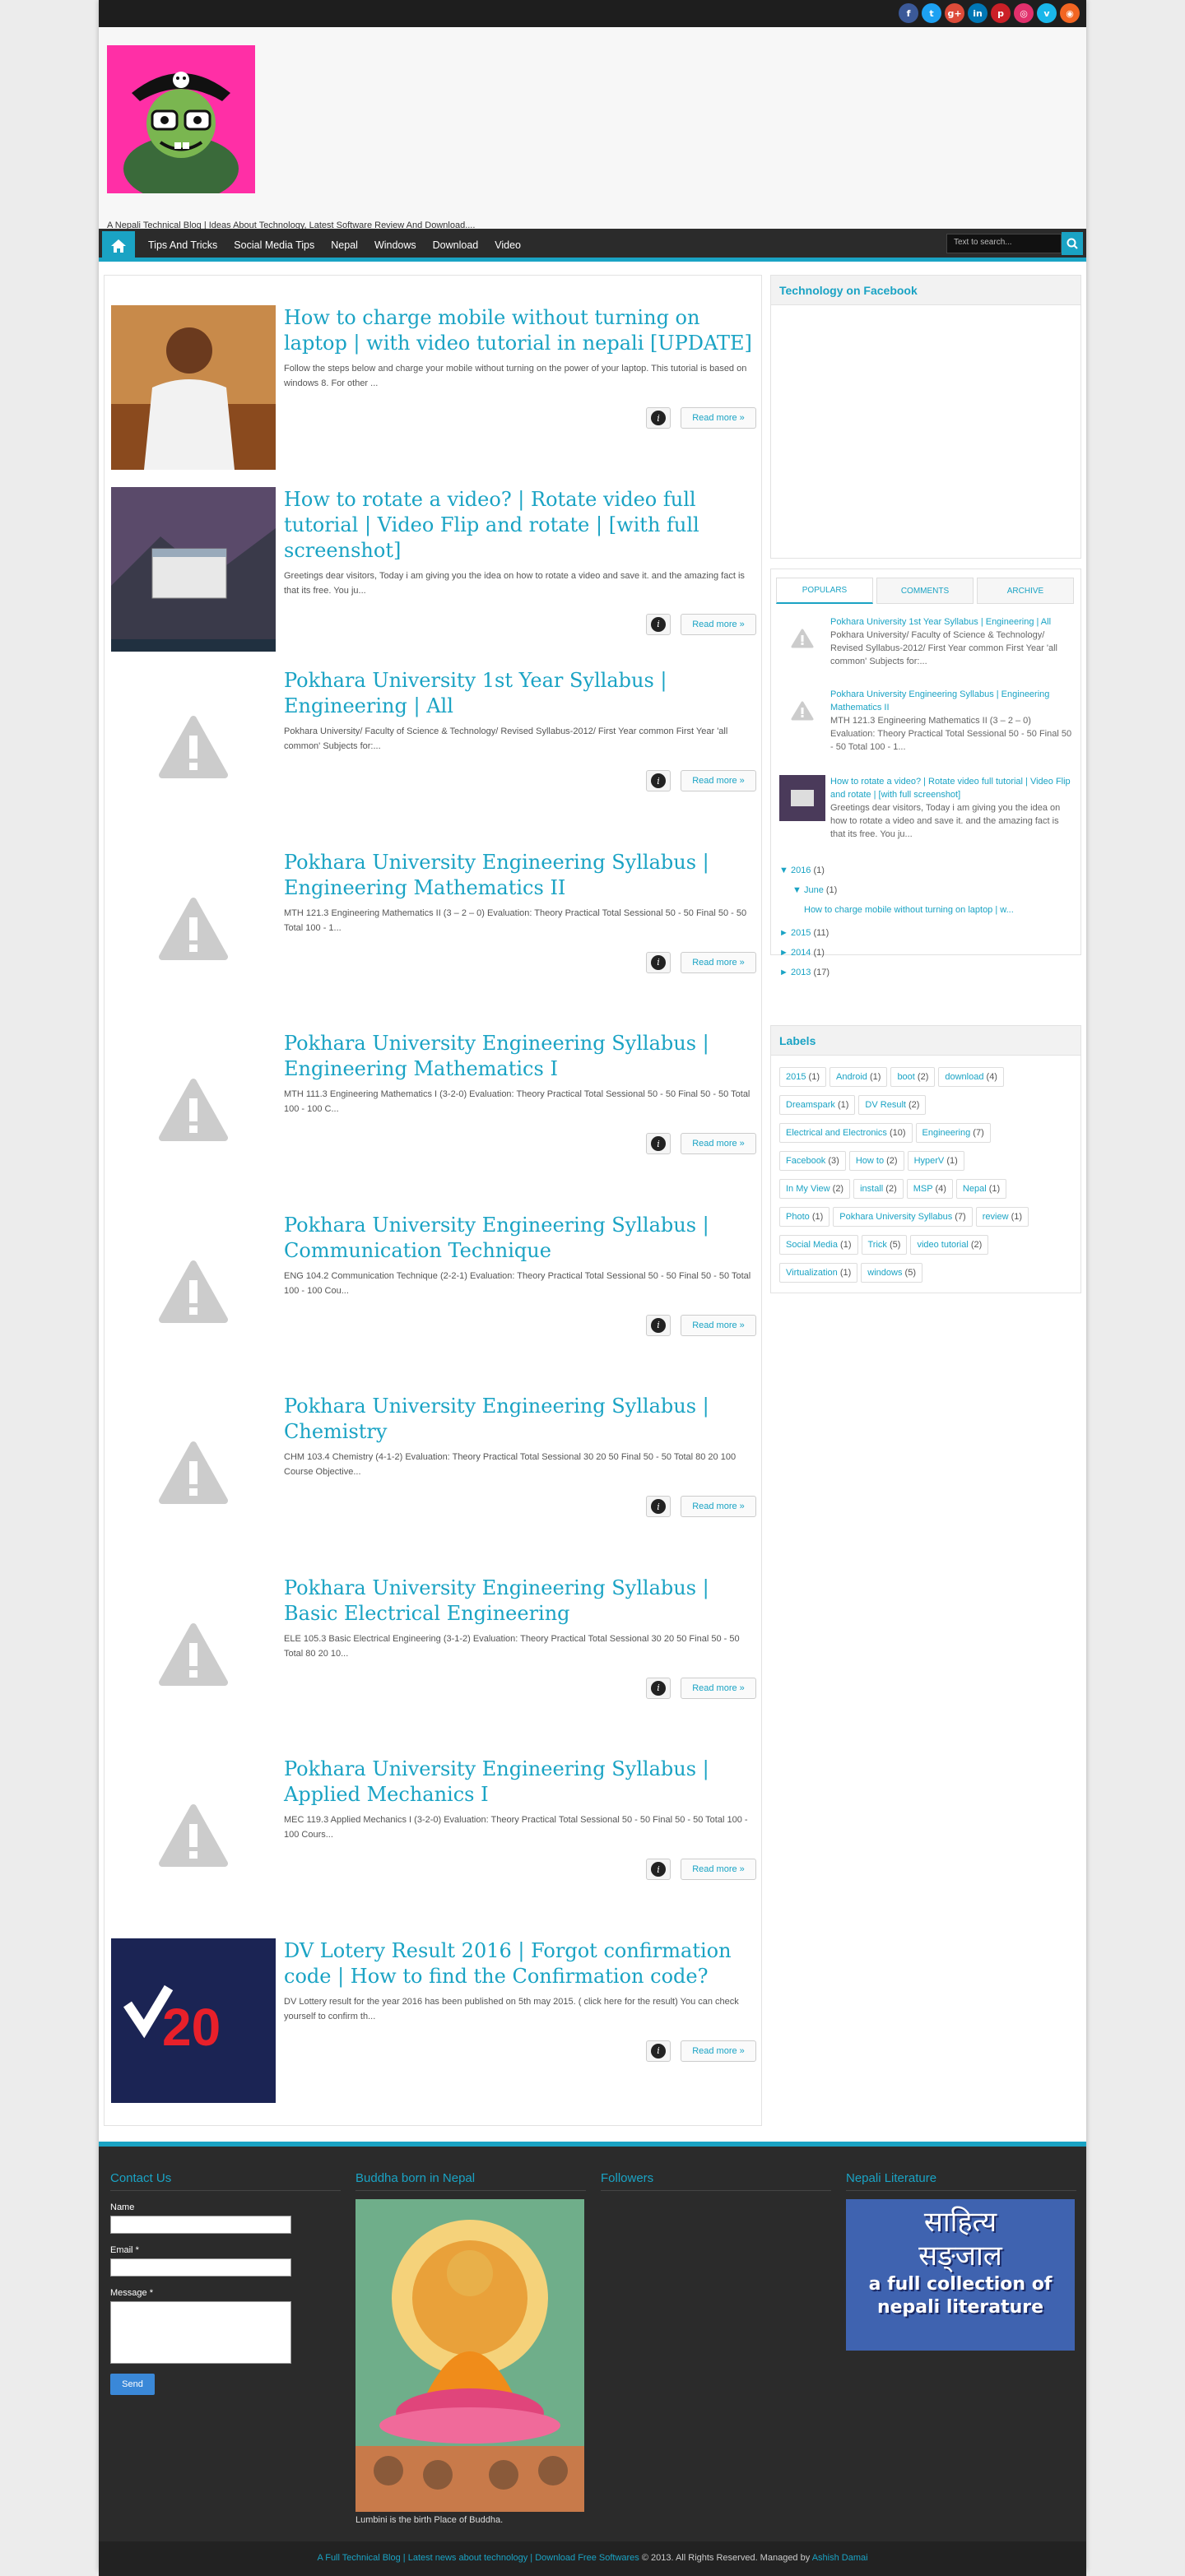  What do you see at coordinates (1002, 1217) in the screenshot?
I see `label-tag: review (1)` at bounding box center [1002, 1217].